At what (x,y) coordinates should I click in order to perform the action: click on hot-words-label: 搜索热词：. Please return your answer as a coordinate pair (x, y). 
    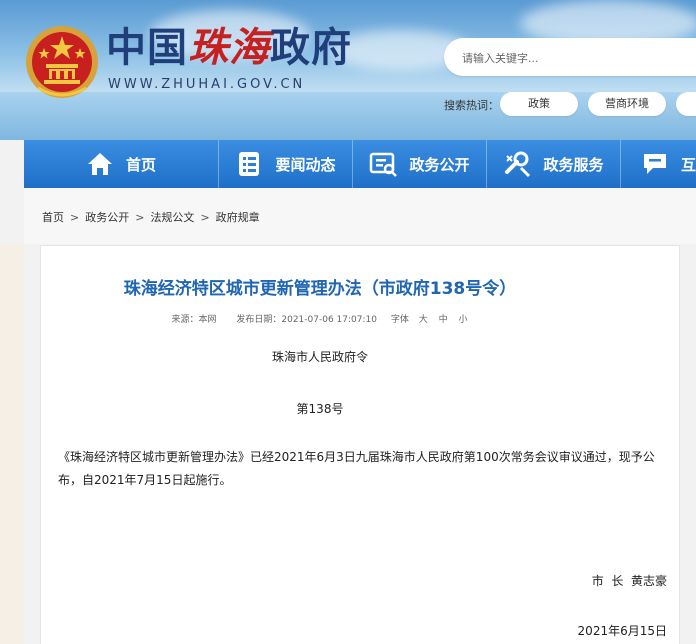
    Looking at the image, I should click on (471, 105).